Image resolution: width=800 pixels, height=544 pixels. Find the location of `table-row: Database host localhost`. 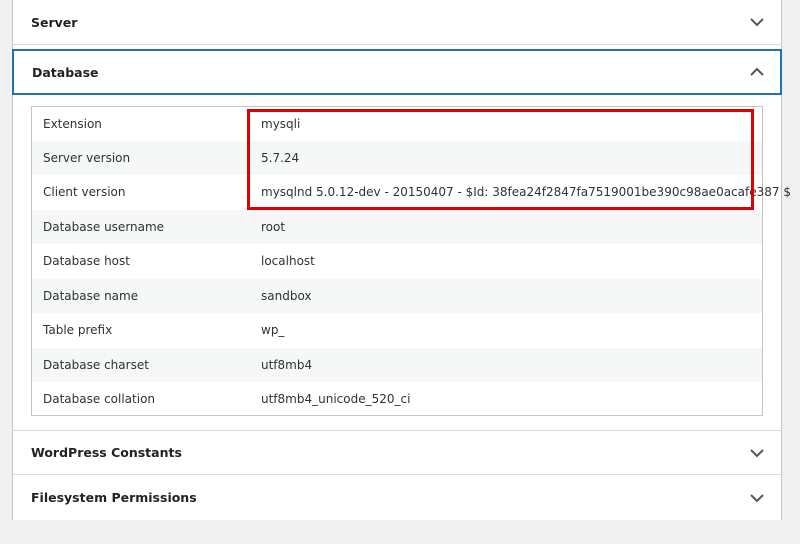

table-row: Database host localhost is located at coordinates (397, 261).